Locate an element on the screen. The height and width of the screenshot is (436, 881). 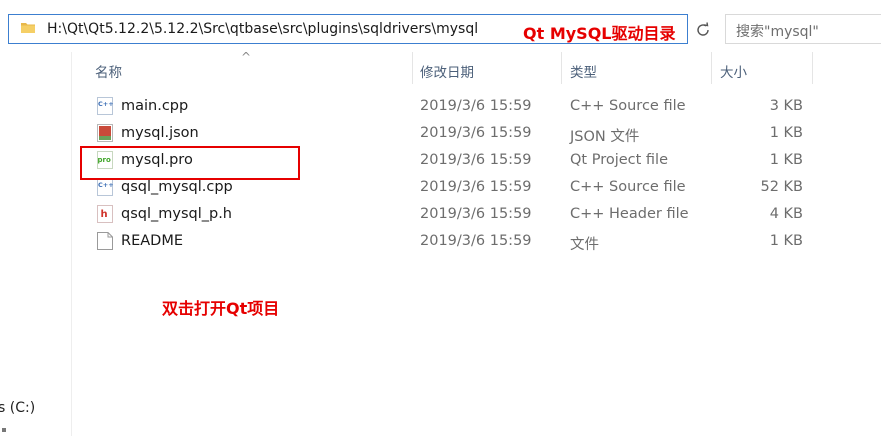
nav-item-marker is located at coordinates (4, 430).